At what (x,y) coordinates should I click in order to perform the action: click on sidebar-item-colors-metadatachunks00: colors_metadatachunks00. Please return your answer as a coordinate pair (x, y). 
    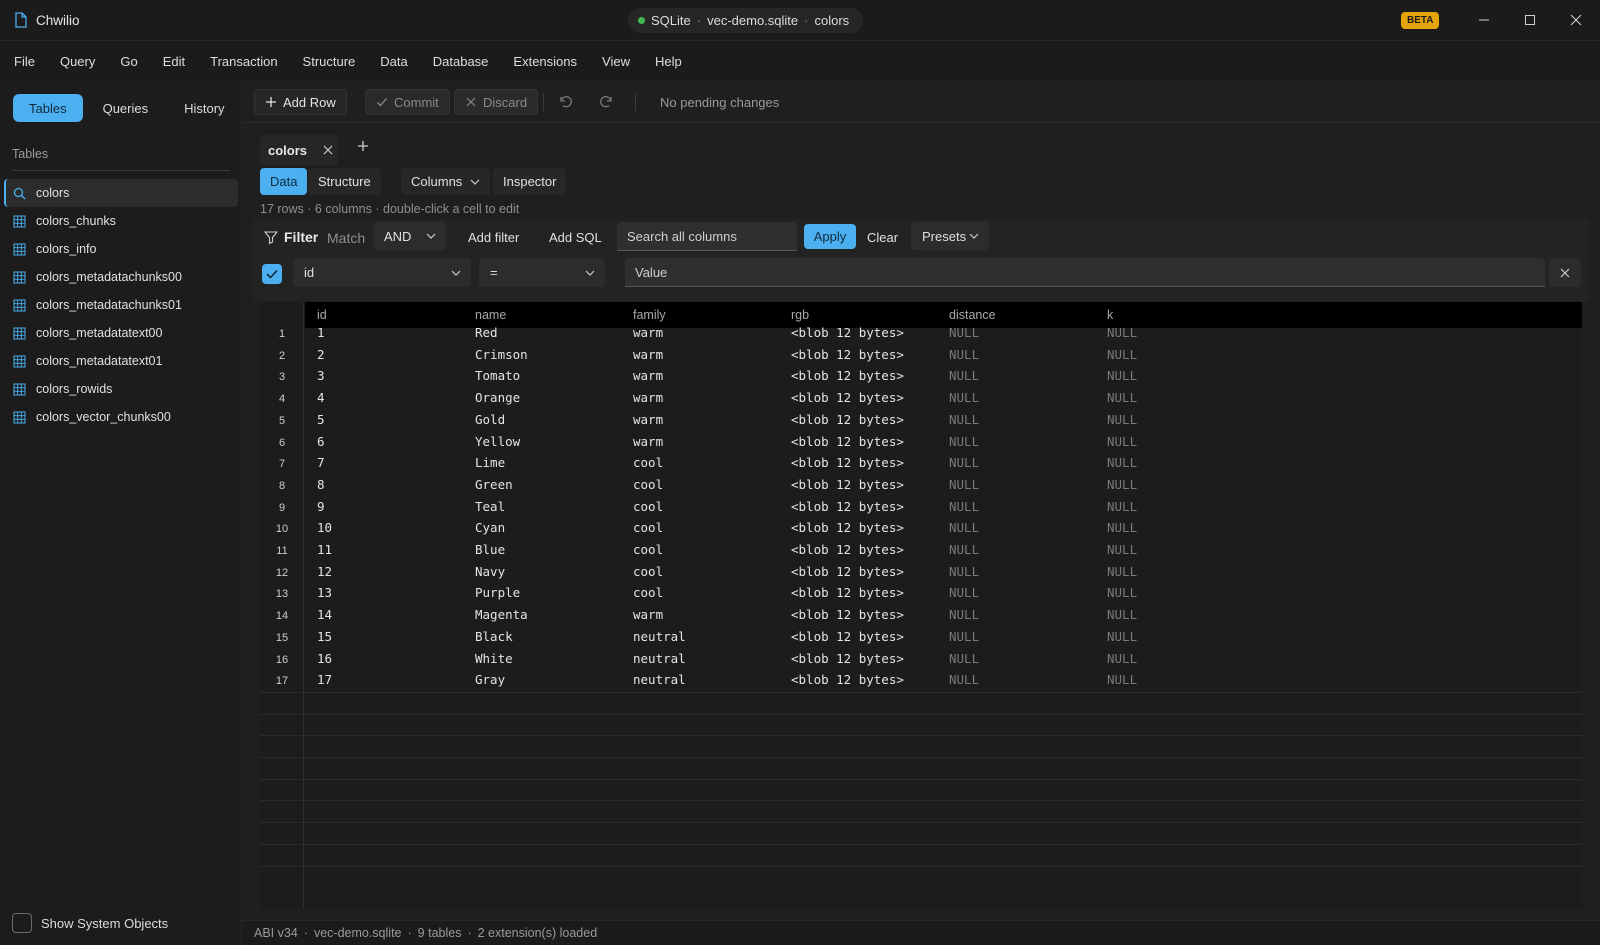
    Looking at the image, I should click on (121, 277).